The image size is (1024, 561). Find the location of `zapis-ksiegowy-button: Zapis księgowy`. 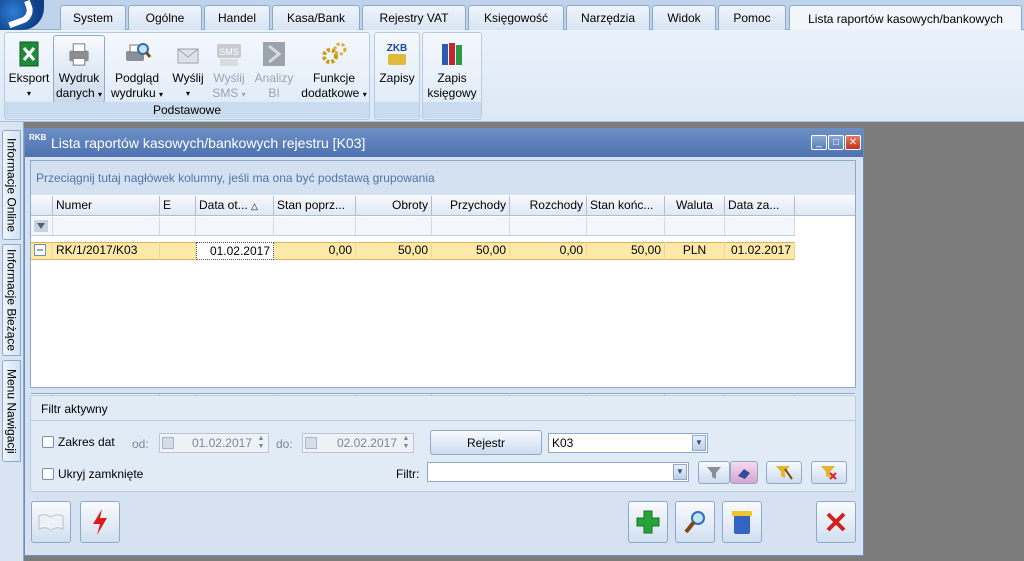

zapis-ksiegowy-button: Zapis księgowy is located at coordinates (452, 69).